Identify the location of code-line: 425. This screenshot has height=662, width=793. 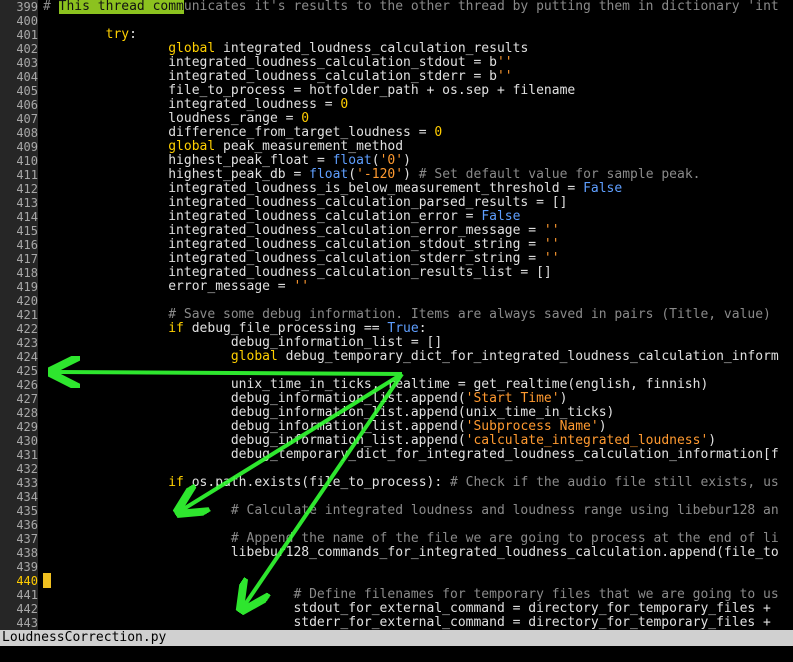
(396, 371).